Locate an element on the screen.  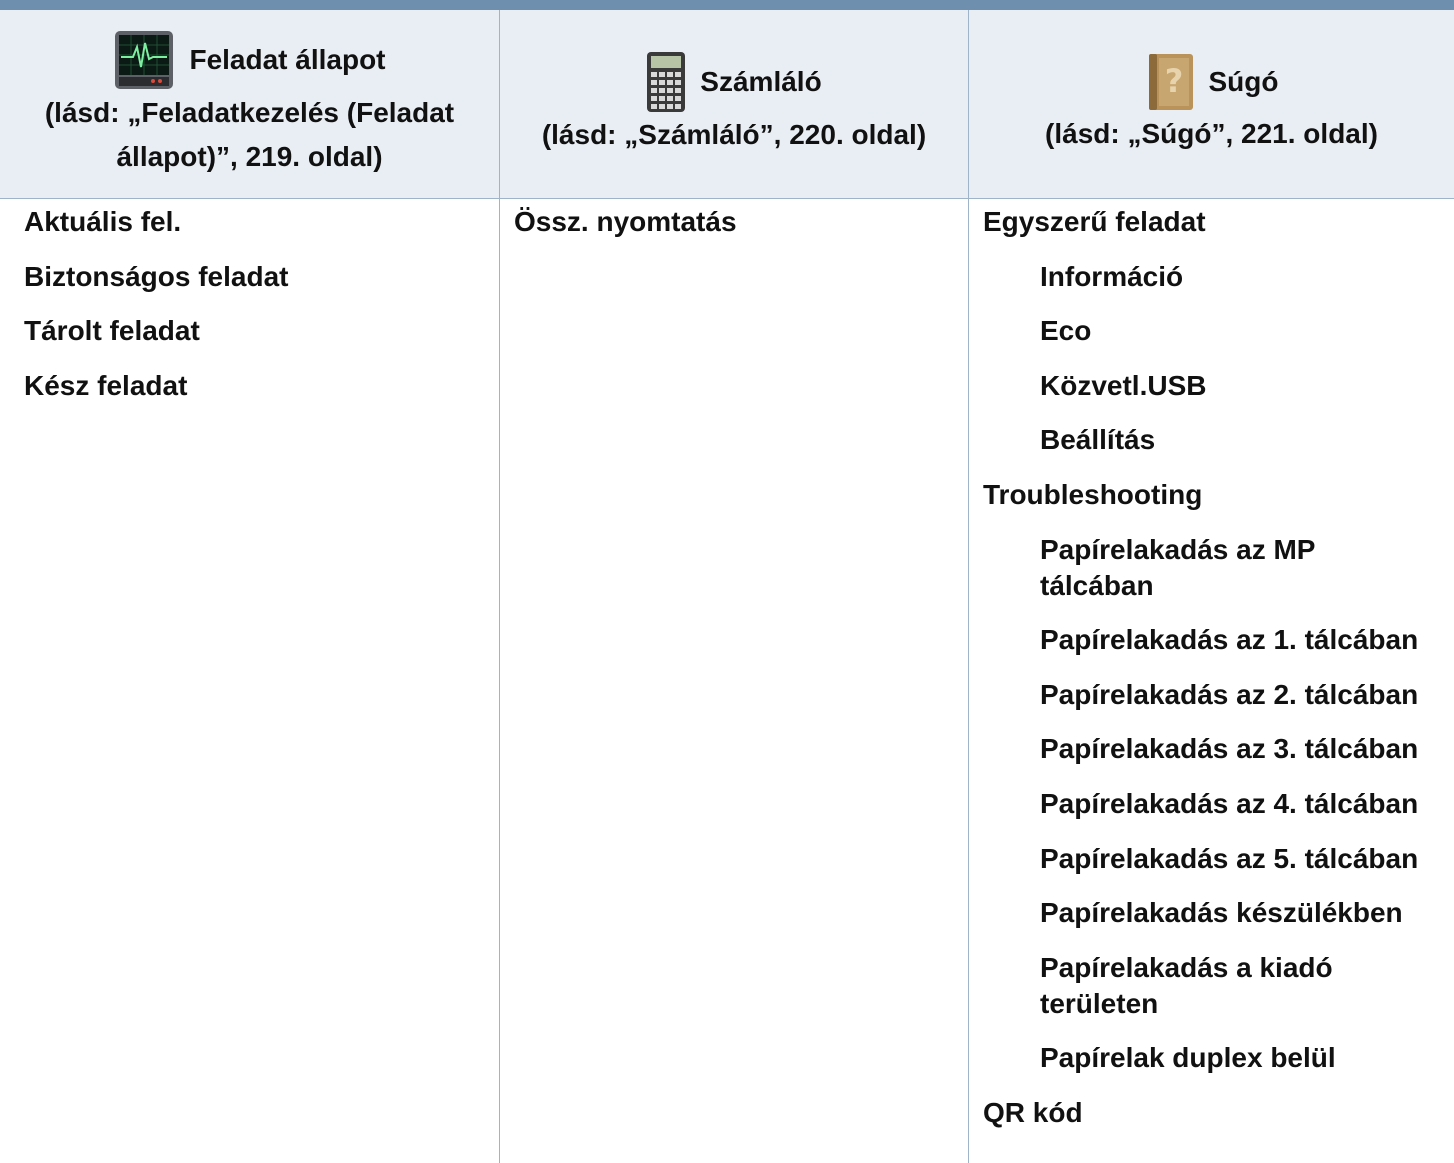
list-item: Papírelakadás készülékben is located at coordinates (1221, 913).